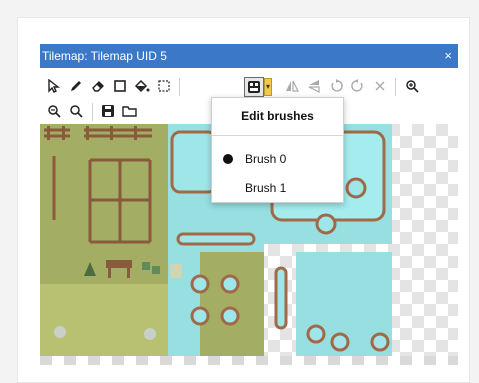 The width and height of the screenshot is (479, 383). I want to click on menu-divider, so click(277, 135).